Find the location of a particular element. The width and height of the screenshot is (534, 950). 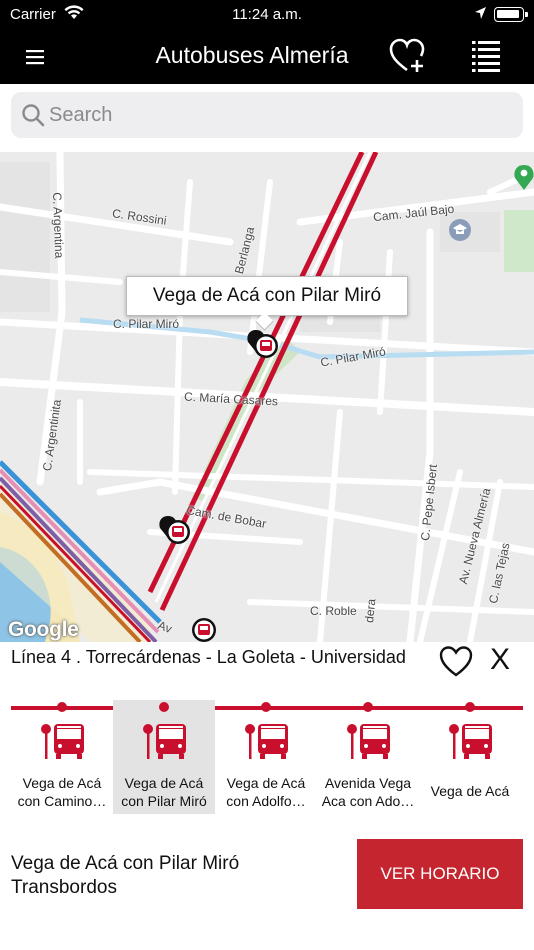

heart-icon is located at coordinates (456, 662).